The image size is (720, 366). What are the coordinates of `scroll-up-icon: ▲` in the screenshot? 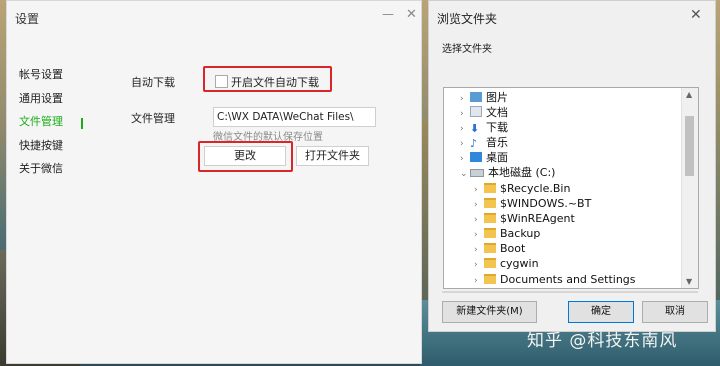 It's located at (689, 94).